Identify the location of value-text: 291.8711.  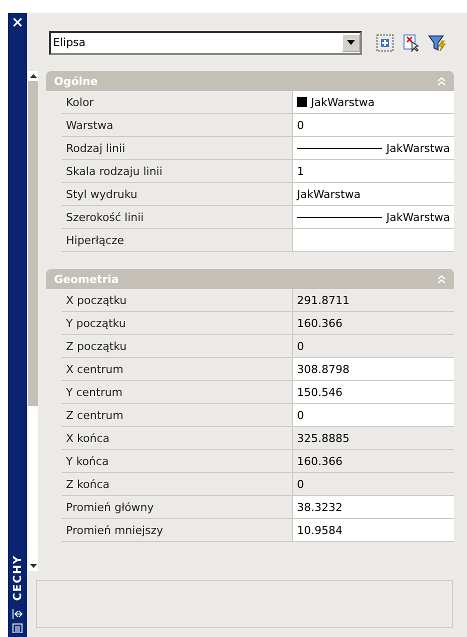
(323, 300).